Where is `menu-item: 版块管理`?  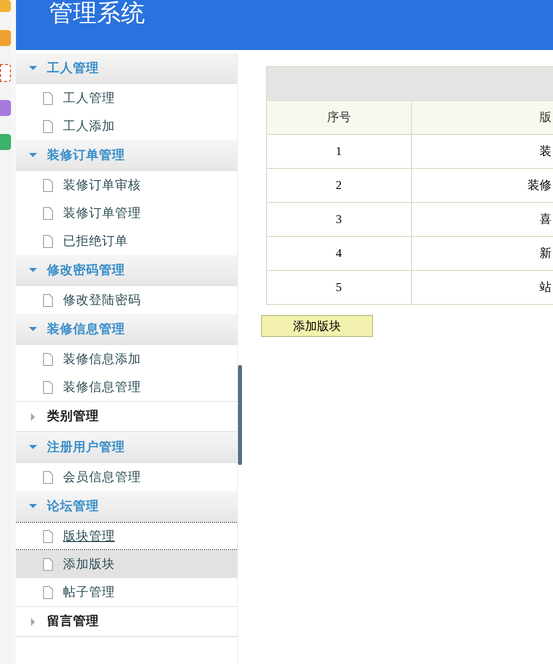 menu-item: 版块管理 is located at coordinates (126, 536).